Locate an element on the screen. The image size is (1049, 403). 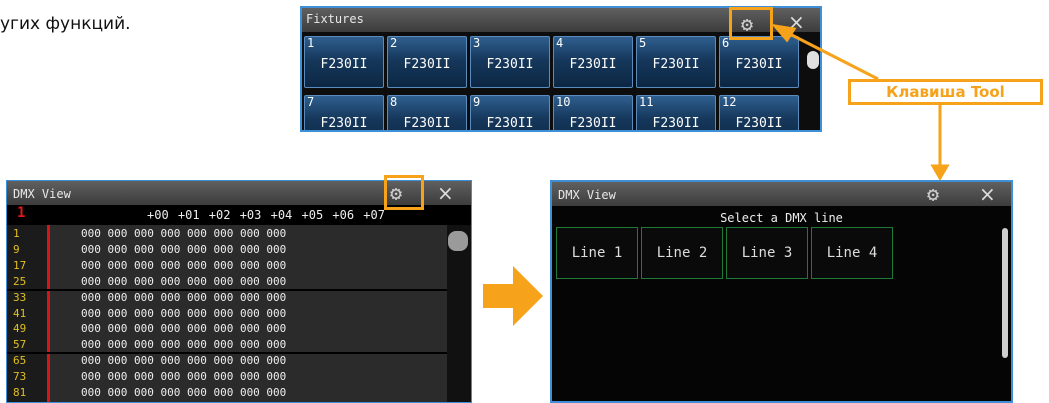
dmx-address: 41 is located at coordinates (20, 313).